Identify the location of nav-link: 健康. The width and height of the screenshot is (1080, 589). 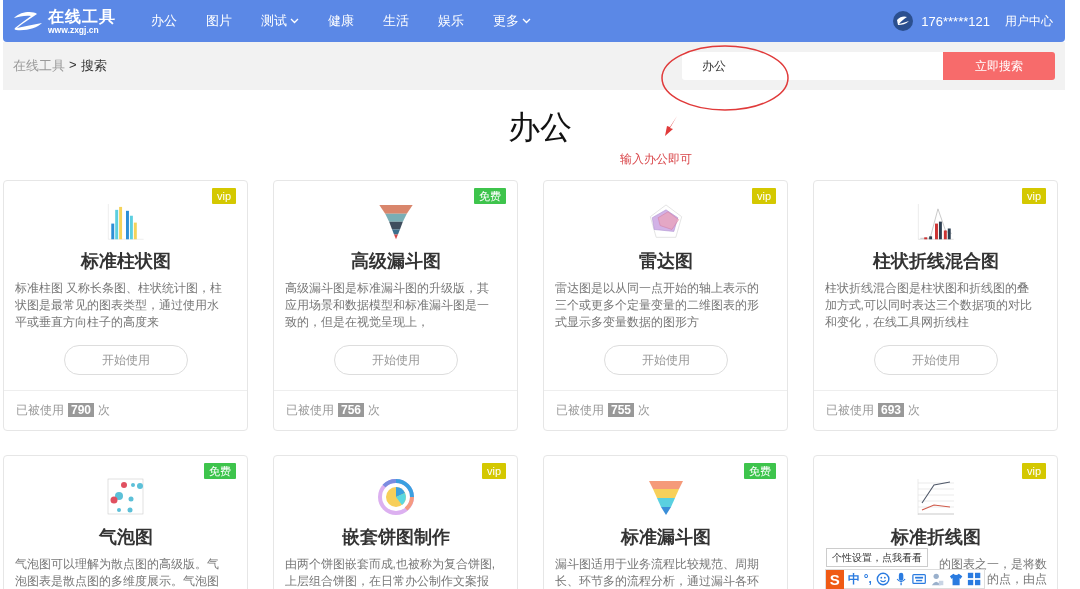
(341, 21).